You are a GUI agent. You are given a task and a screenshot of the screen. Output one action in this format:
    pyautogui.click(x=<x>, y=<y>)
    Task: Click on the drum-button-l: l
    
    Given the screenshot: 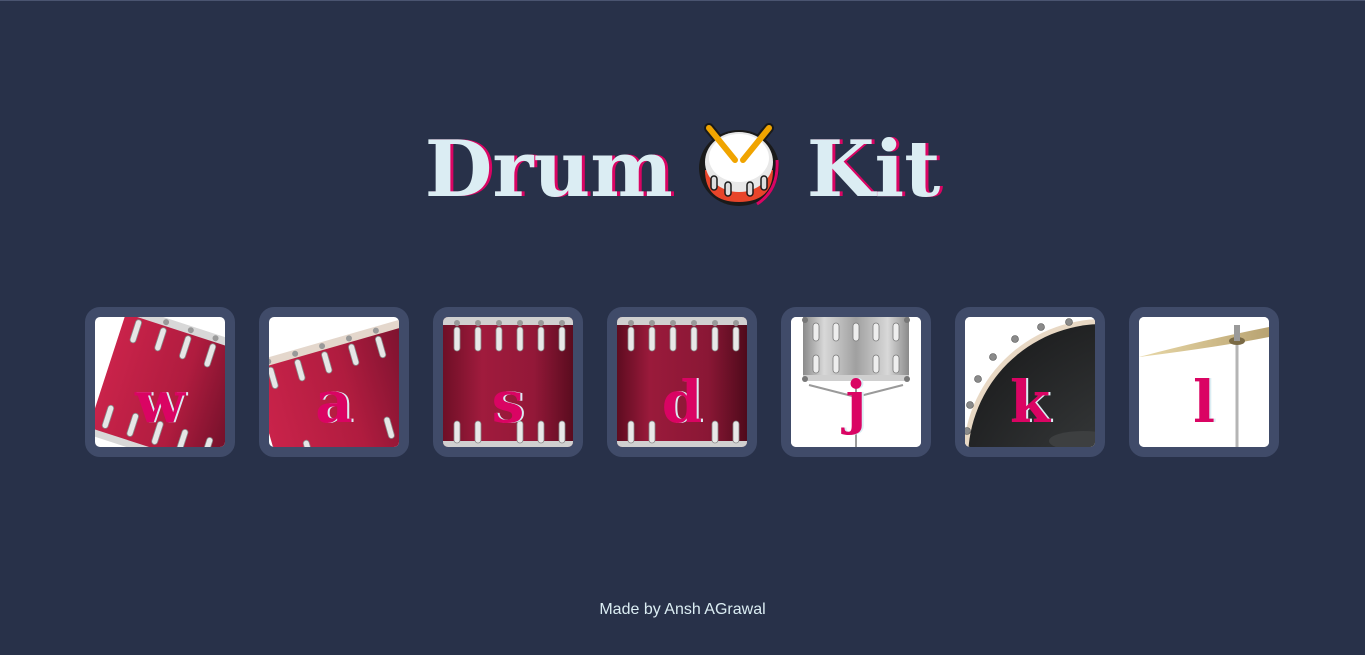 What is the action you would take?
    pyautogui.click(x=1204, y=382)
    